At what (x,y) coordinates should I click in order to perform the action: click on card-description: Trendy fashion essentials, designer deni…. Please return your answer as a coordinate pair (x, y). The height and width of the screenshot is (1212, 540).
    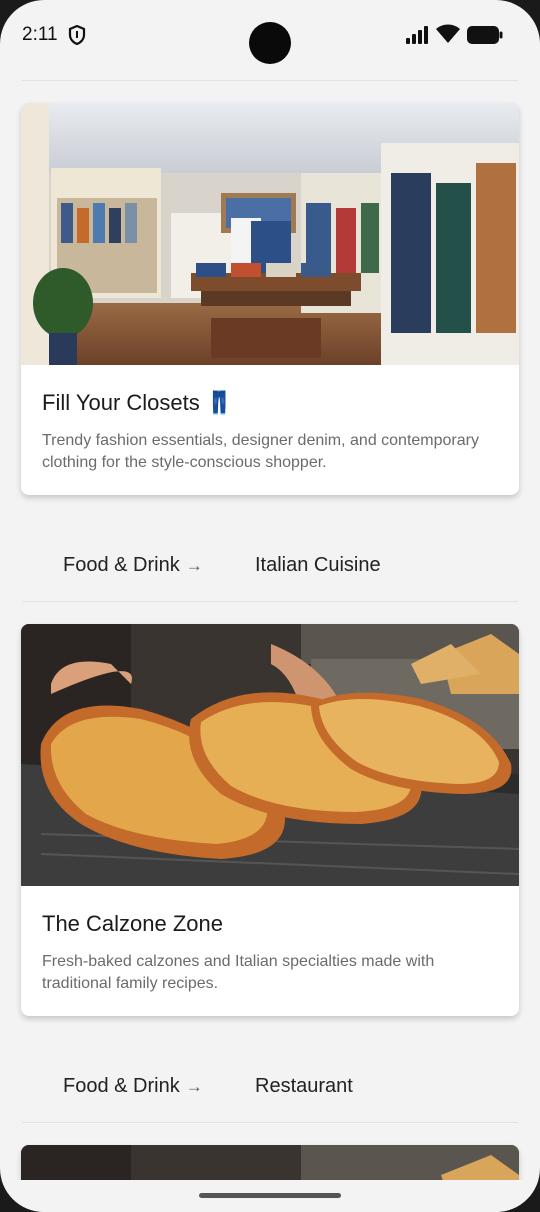
    Looking at the image, I should click on (260, 451).